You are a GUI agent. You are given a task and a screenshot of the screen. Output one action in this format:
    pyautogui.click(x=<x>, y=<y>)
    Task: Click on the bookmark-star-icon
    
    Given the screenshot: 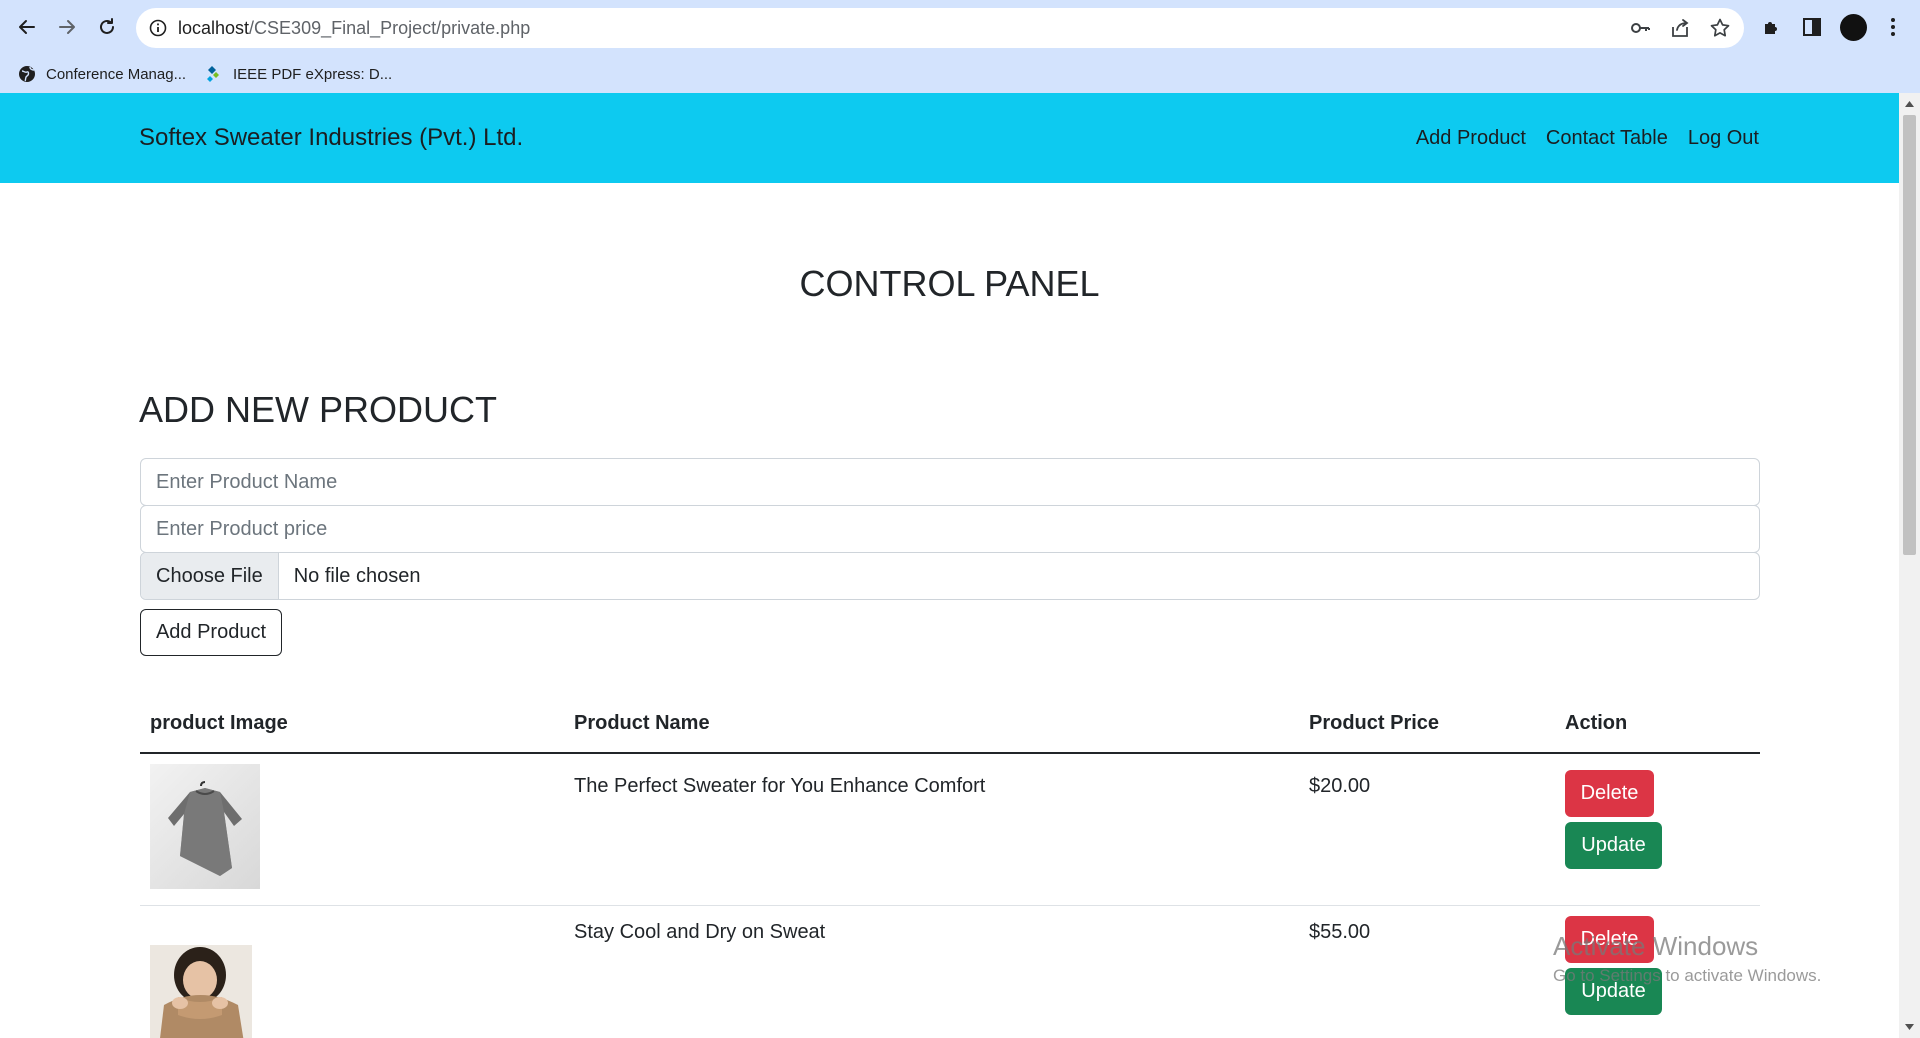 What is the action you would take?
    pyautogui.click(x=1720, y=28)
    